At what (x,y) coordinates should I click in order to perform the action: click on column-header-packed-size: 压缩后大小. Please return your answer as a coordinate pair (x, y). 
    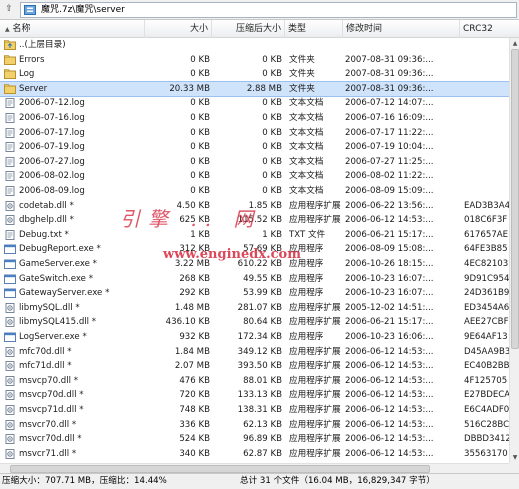
    Looking at the image, I should click on (248, 29).